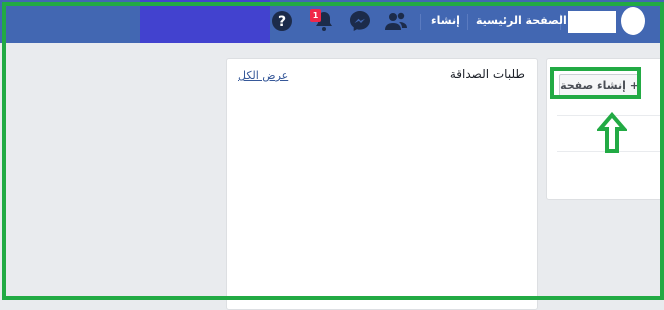 Image resolution: width=664 pixels, height=310 pixels. What do you see at coordinates (612, 132) in the screenshot?
I see `up-arrow-icon` at bounding box center [612, 132].